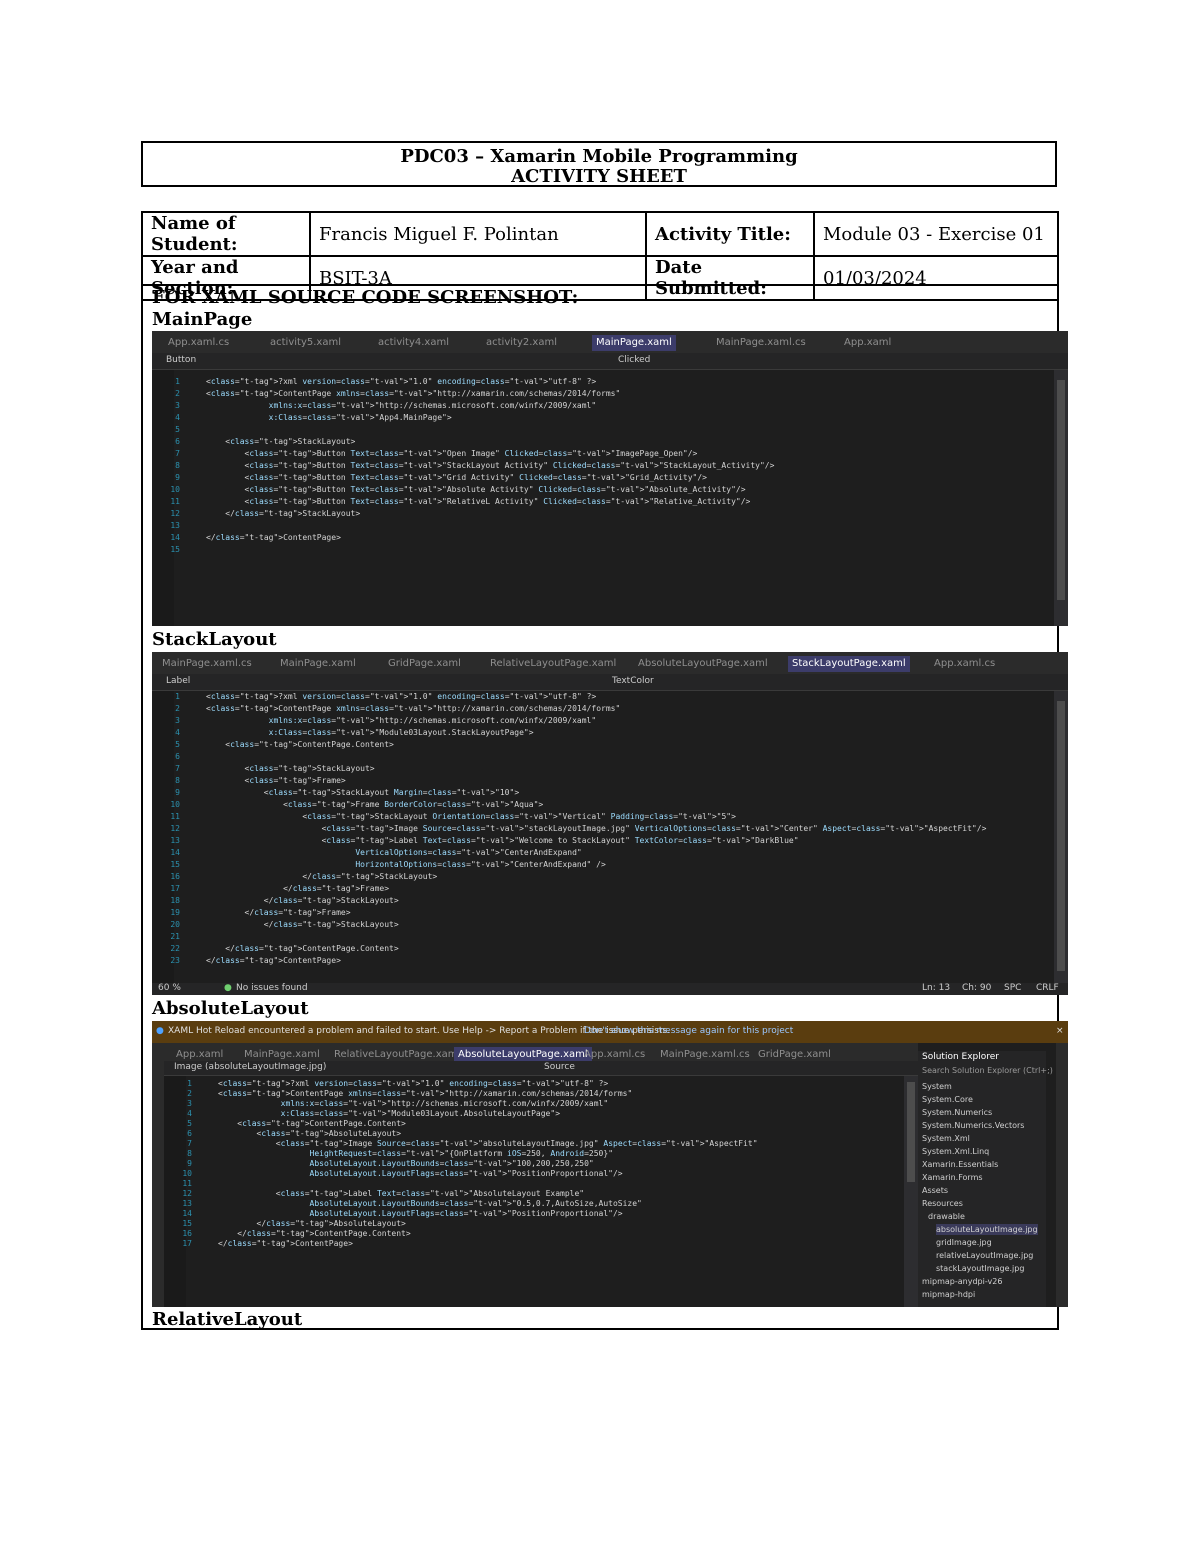  What do you see at coordinates (960, 1164) in the screenshot?
I see `solution-item: Xamarin.Essentials` at bounding box center [960, 1164].